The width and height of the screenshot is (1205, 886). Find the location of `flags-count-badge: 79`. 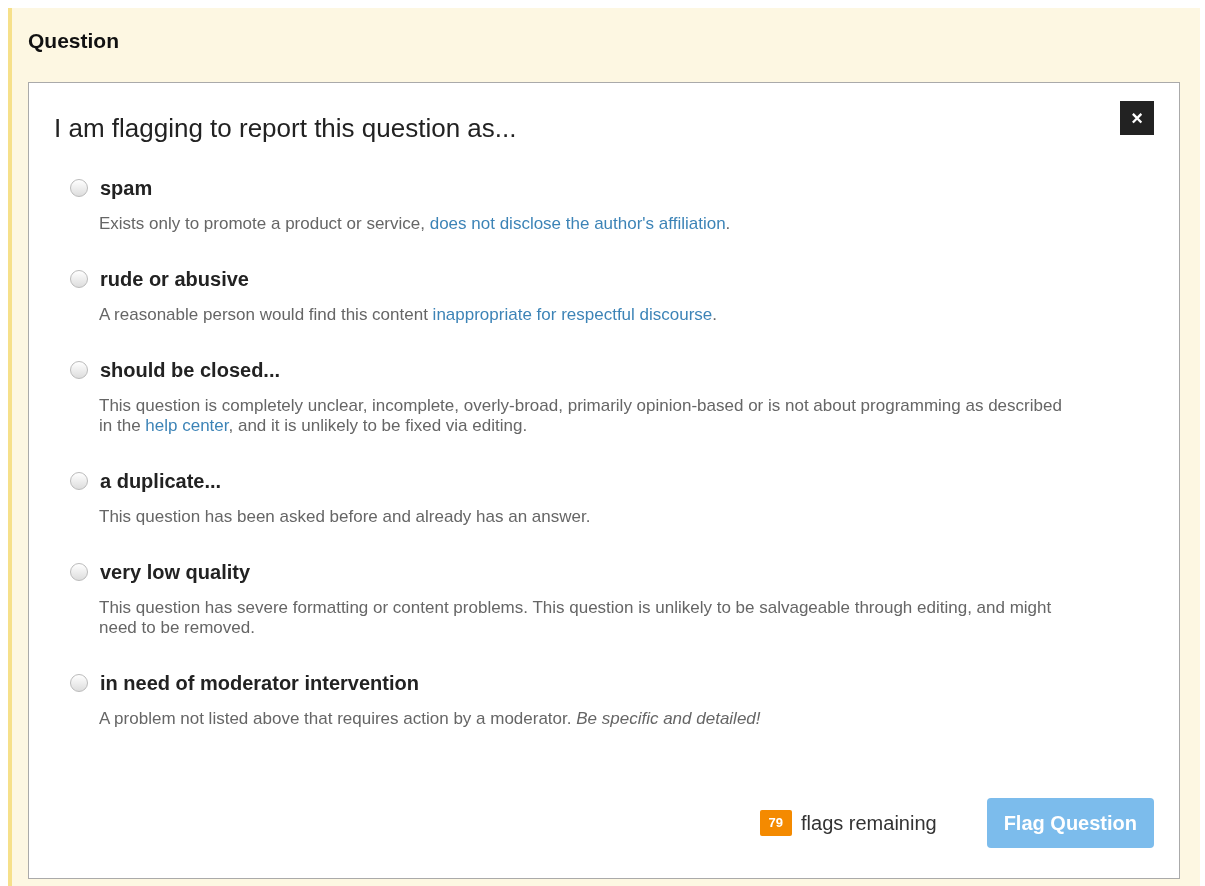

flags-count-badge: 79 is located at coordinates (776, 823).